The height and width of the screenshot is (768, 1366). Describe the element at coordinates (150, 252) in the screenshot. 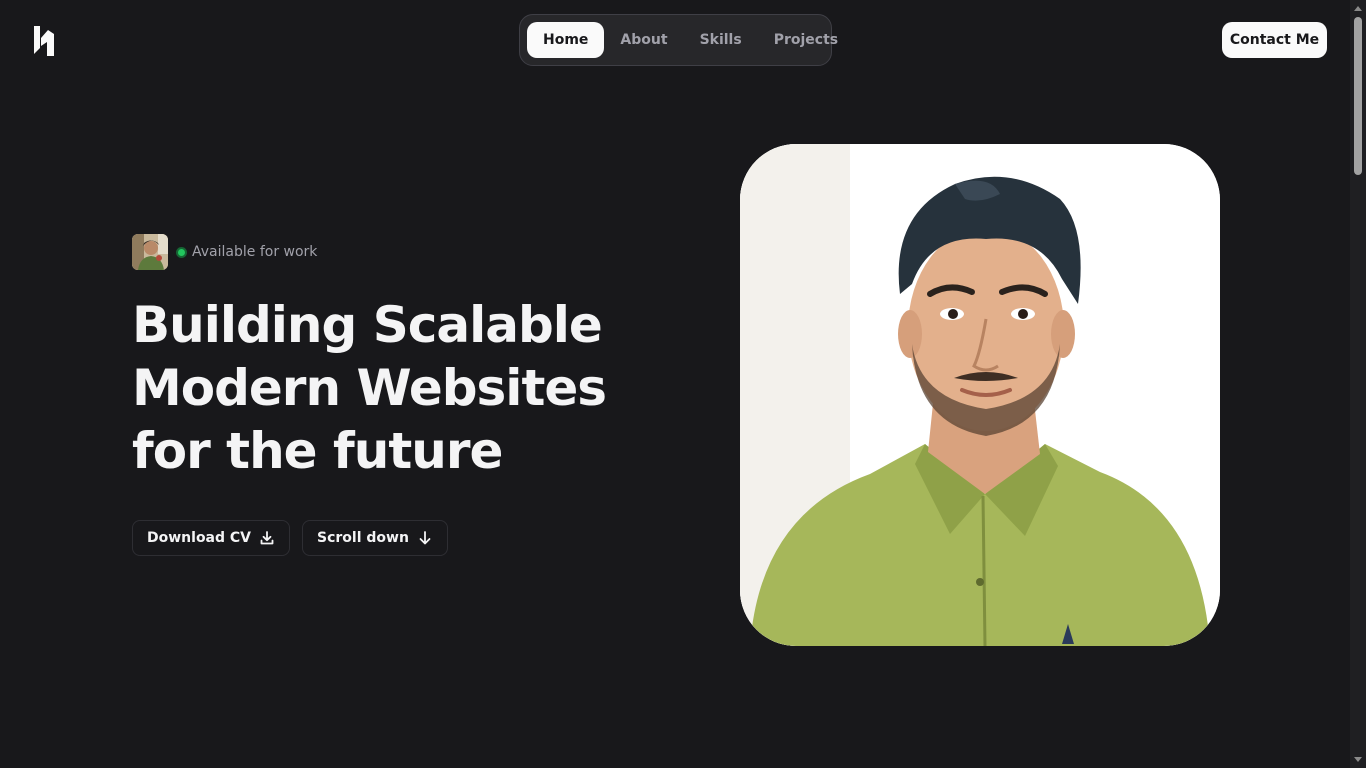

I see `avatar` at that location.